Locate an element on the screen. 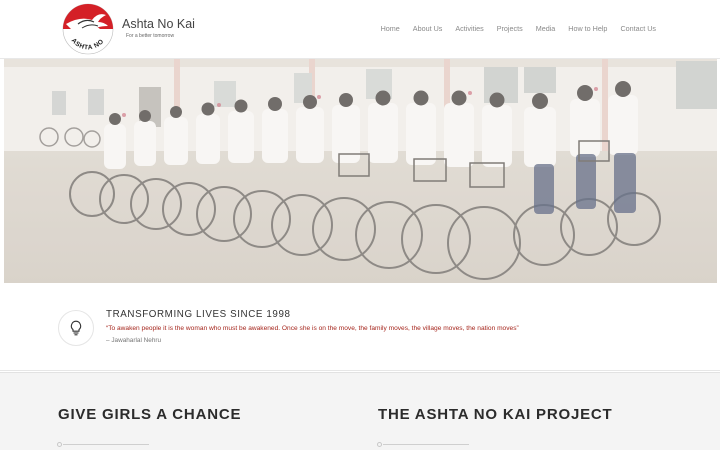  nav-contact-us: Contact Us is located at coordinates (638, 28).